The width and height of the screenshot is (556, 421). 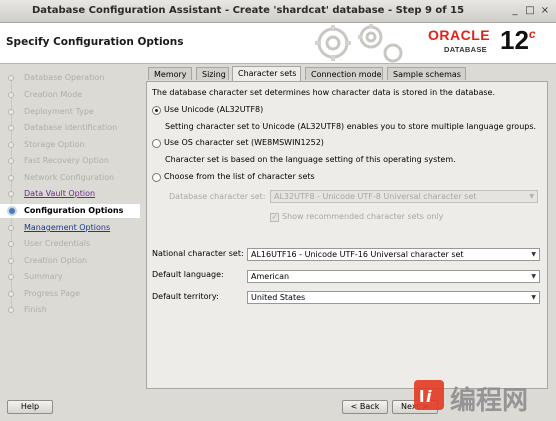 I want to click on step-network-configuration: Network Configuration, so click(x=61, y=178).